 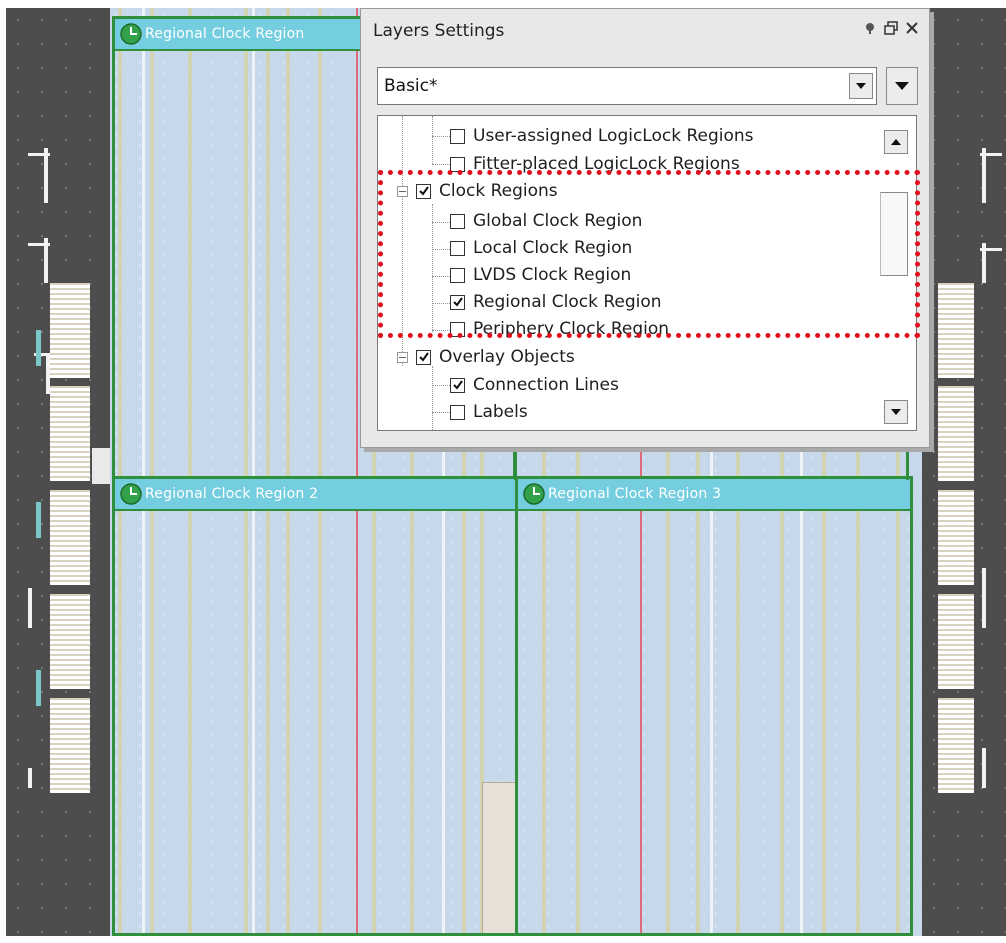 I want to click on right-periphery, so click(x=964, y=472).